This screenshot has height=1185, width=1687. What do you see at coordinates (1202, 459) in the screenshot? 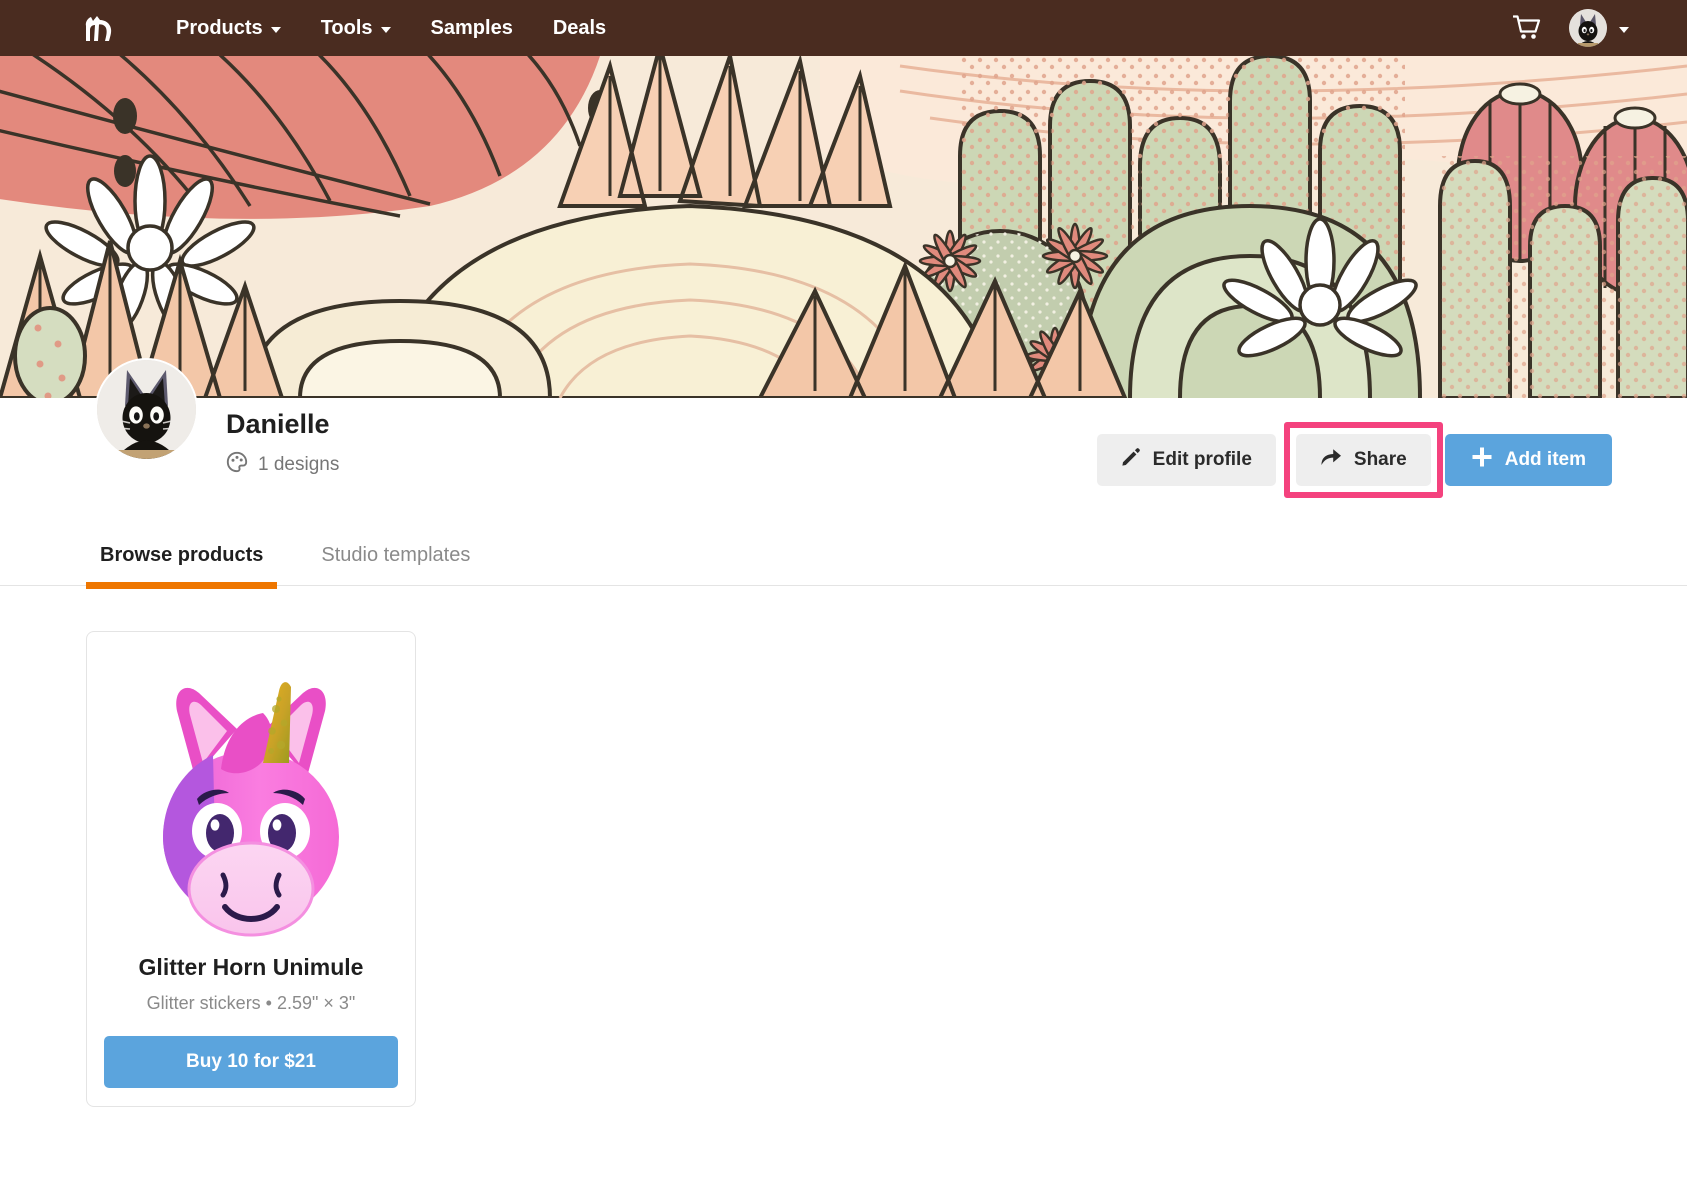
I see `edit-profile-label: Edit profile` at bounding box center [1202, 459].